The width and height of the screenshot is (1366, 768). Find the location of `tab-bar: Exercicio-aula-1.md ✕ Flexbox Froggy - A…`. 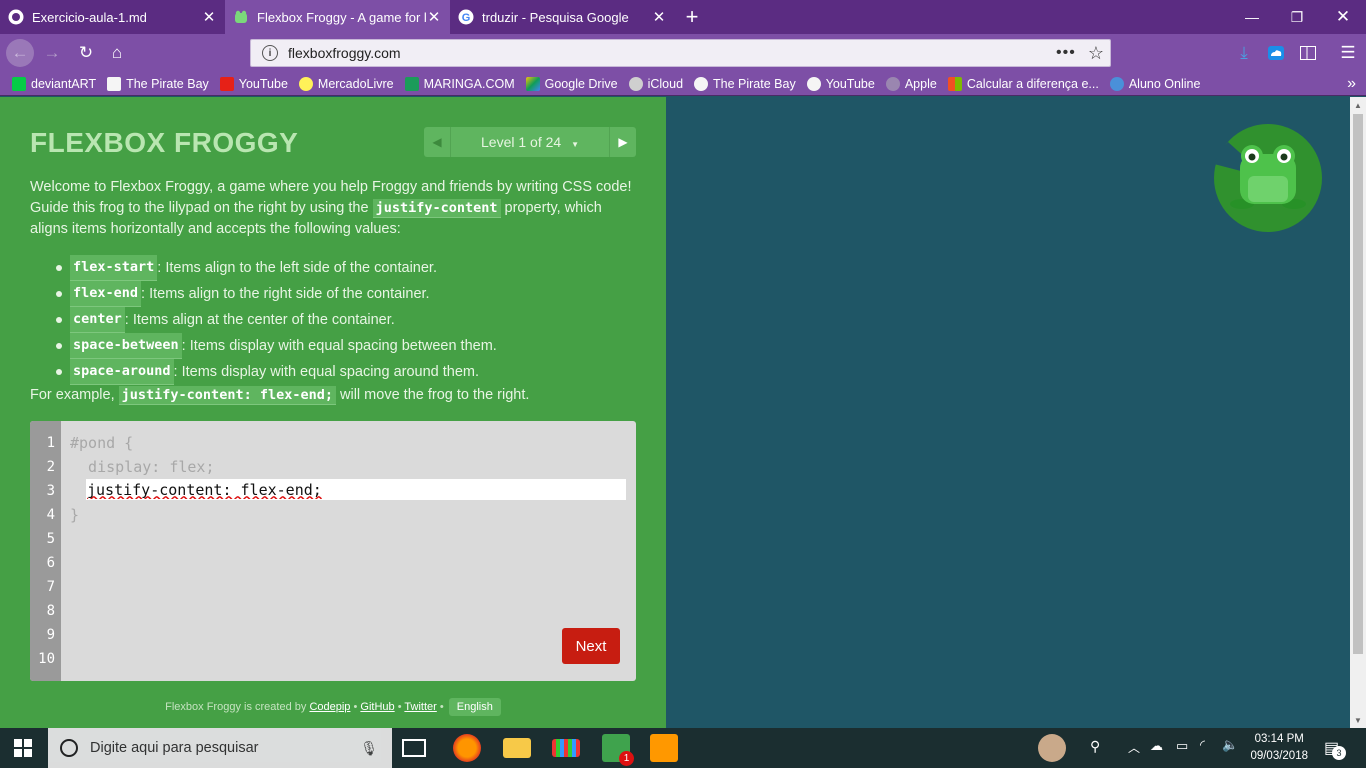

tab-bar: Exercicio-aula-1.md ✕ Flexbox Froggy - A… is located at coordinates (683, 17).